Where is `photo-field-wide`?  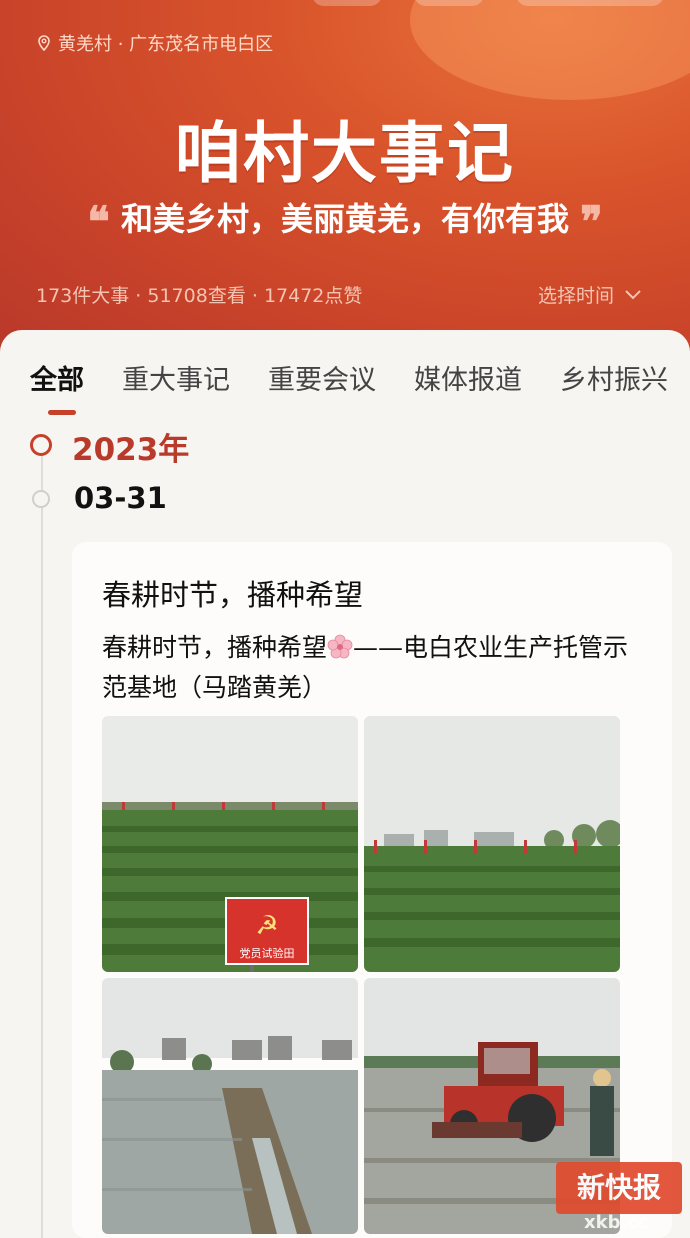 photo-field-wide is located at coordinates (492, 844).